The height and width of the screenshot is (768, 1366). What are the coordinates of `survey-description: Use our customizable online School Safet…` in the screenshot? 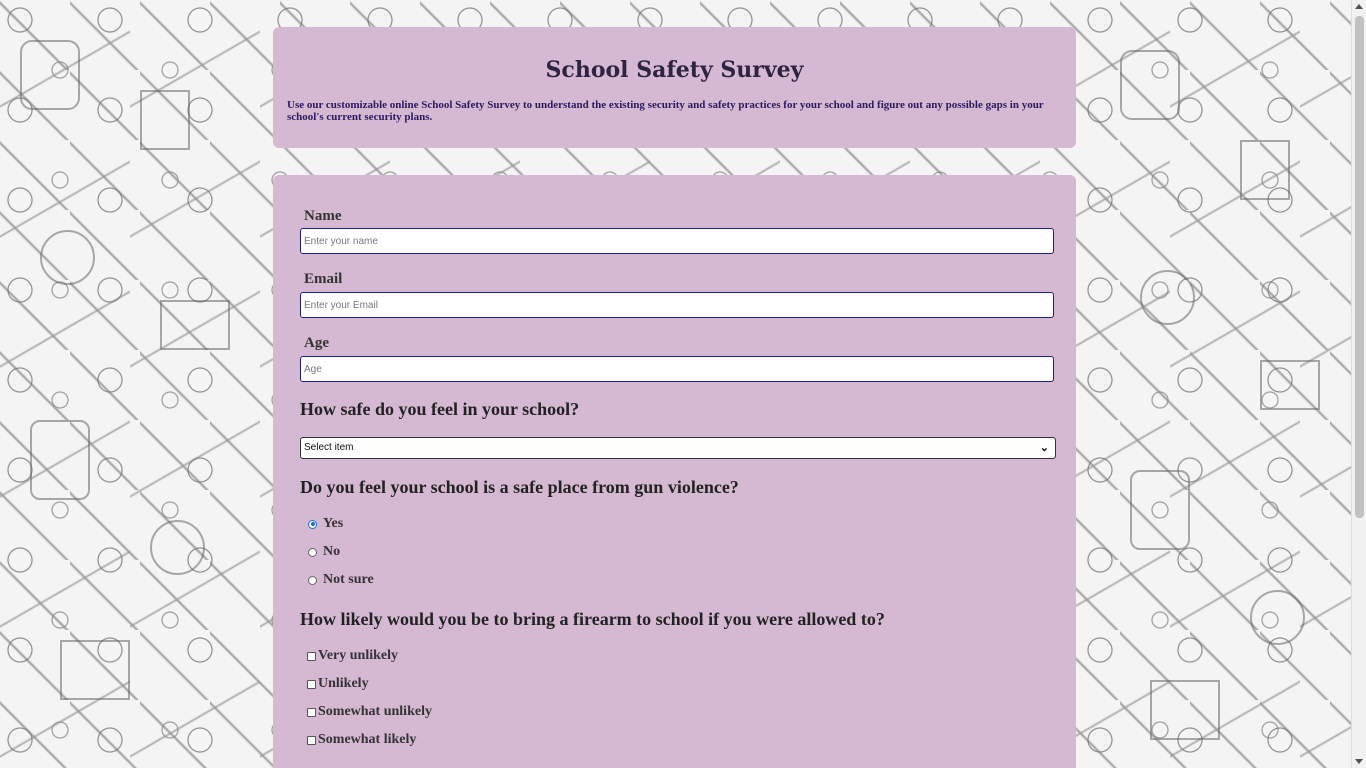 It's located at (665, 111).